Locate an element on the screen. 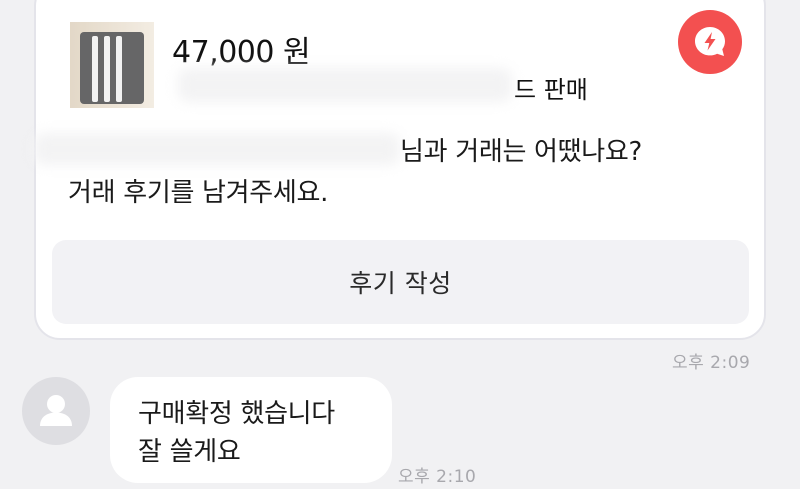  user-avatar-icon is located at coordinates (56, 411).